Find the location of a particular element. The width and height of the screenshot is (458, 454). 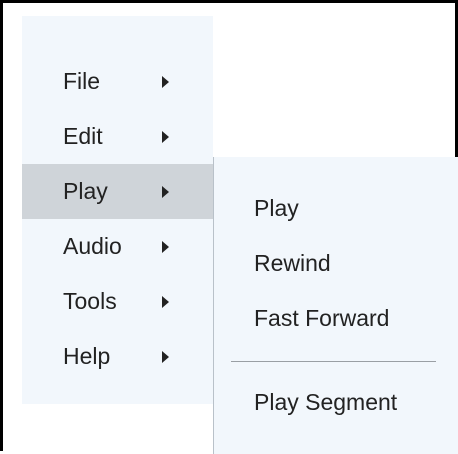

menu-item-edit: Edit is located at coordinates (117, 136).